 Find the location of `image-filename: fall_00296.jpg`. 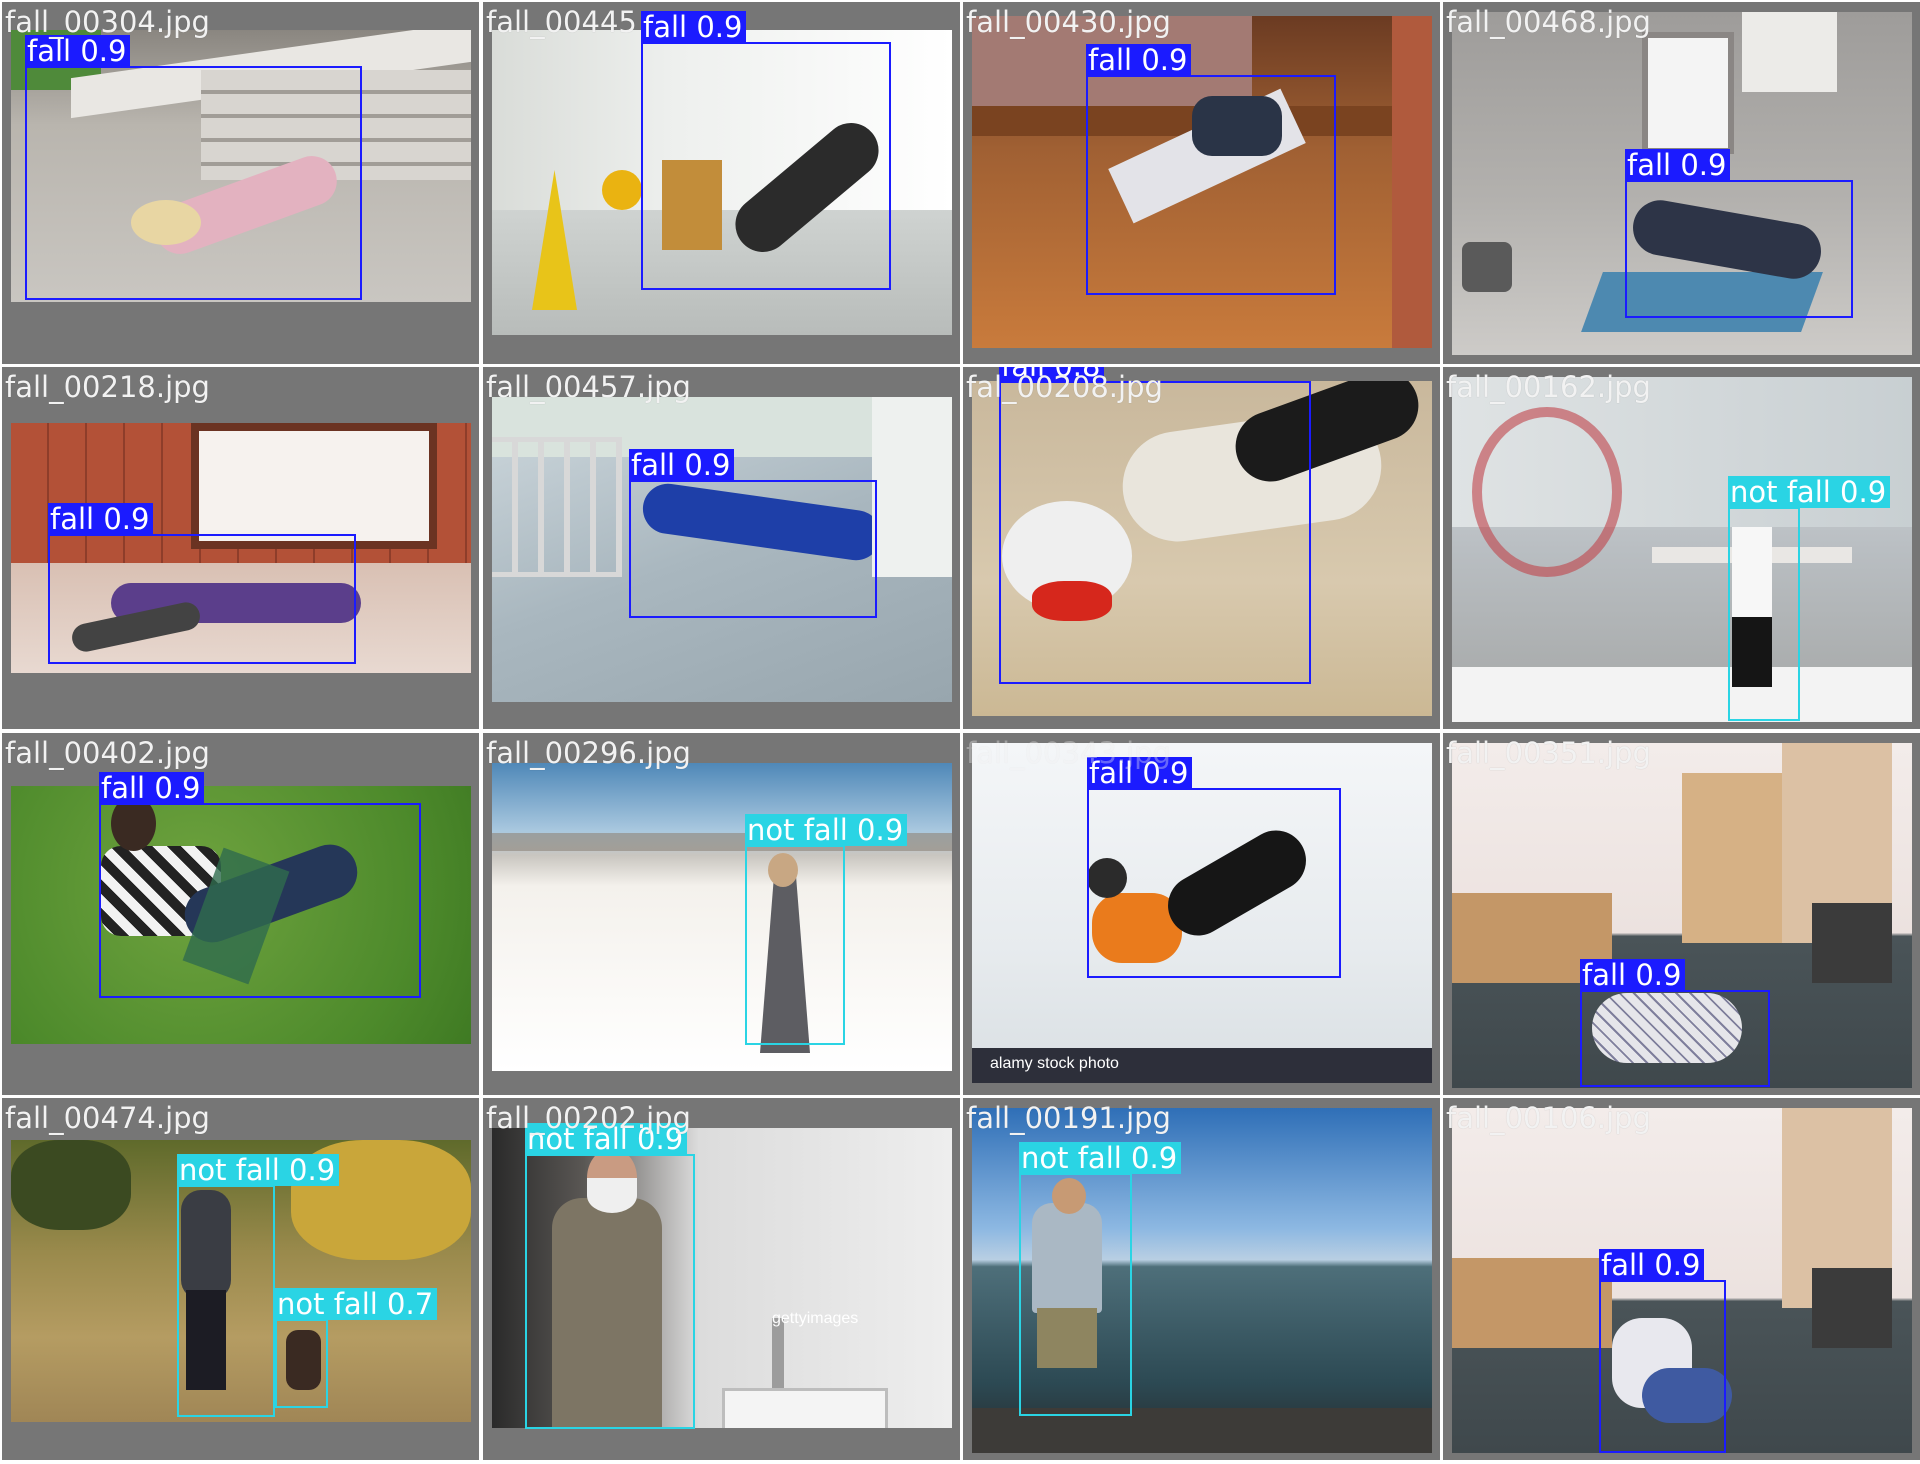

image-filename: fall_00296.jpg is located at coordinates (588, 753).